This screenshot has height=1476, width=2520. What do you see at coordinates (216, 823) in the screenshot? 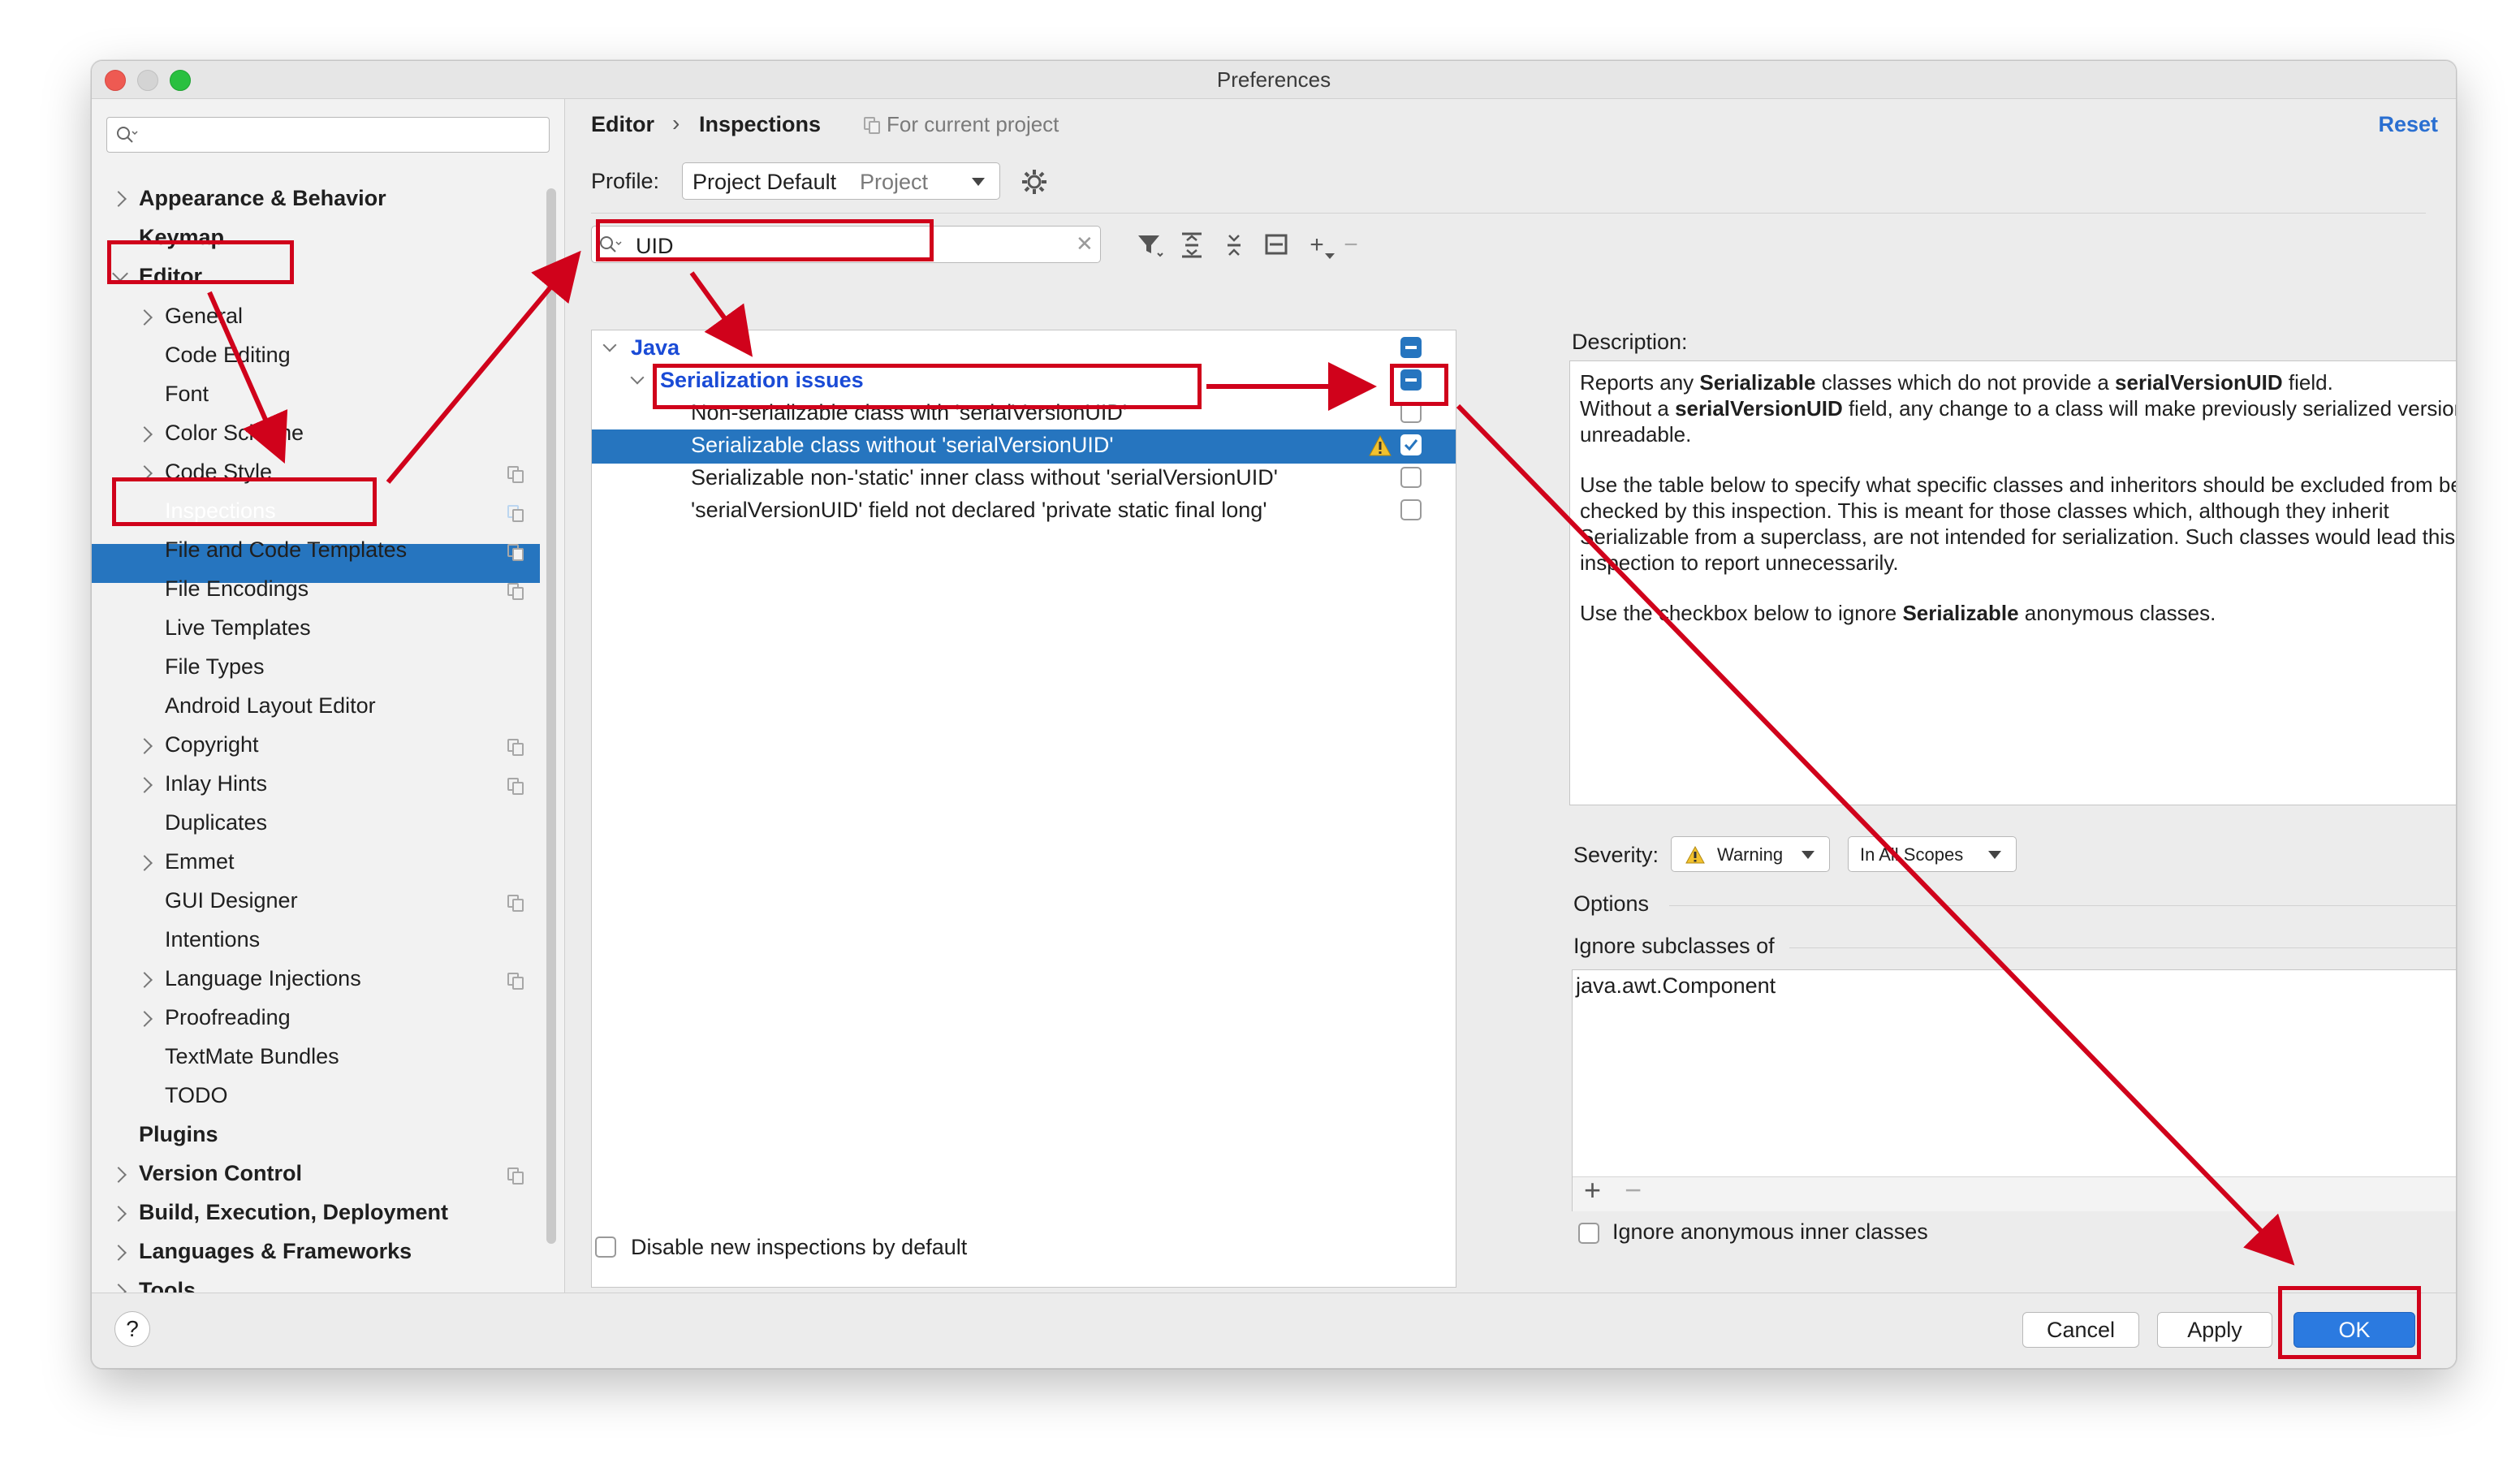
I see `sidebar-item-duplicates: Duplicates` at bounding box center [216, 823].